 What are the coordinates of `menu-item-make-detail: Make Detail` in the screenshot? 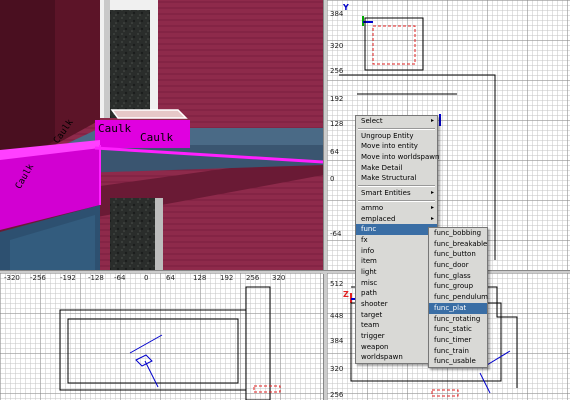 It's located at (396, 168).